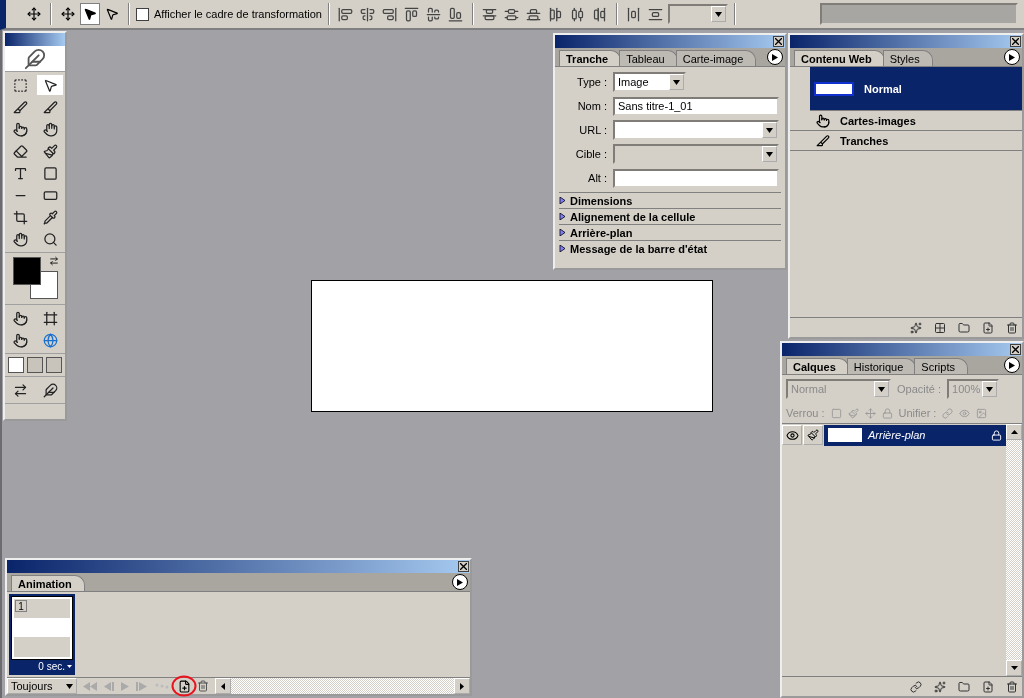  What do you see at coordinates (915, 435) in the screenshot?
I see `layer-row: Arrière-plan` at bounding box center [915, 435].